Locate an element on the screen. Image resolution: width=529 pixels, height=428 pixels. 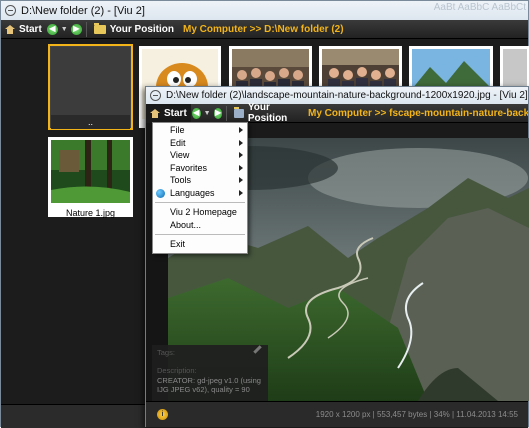
menu-item-label: View is located at coordinates (180, 155).